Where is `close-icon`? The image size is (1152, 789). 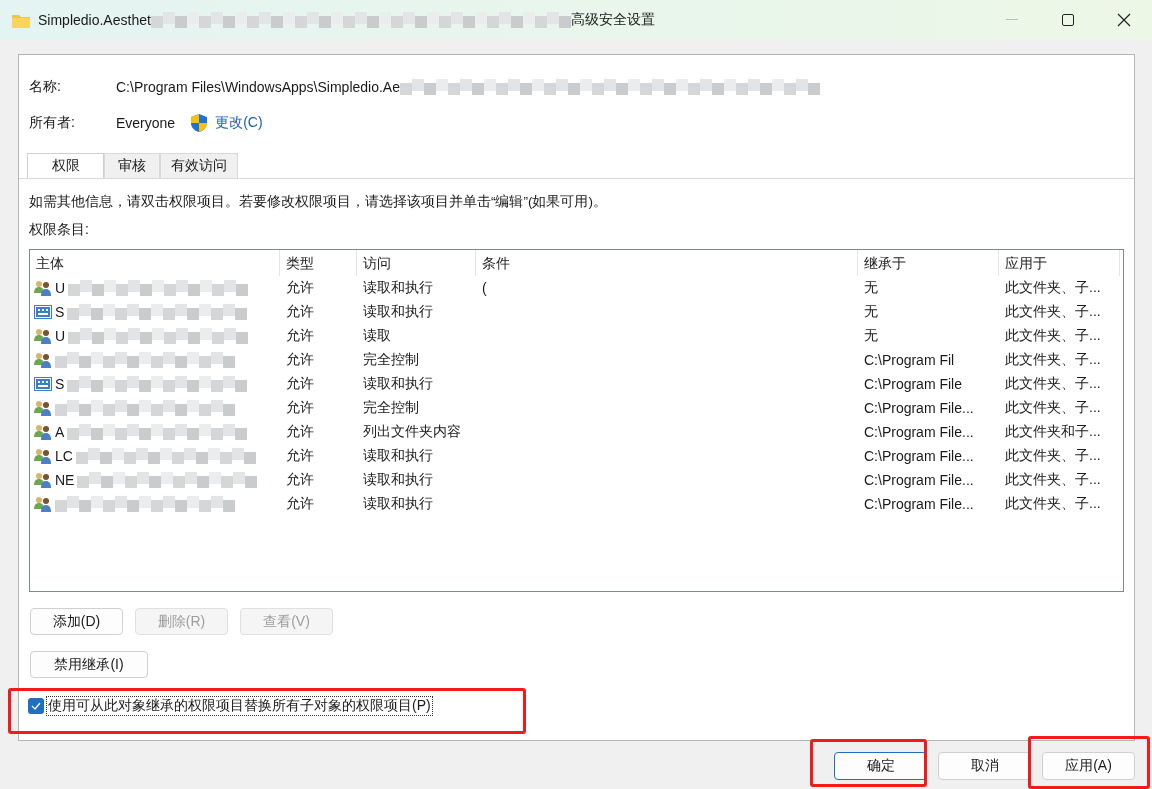 close-icon is located at coordinates (1124, 20).